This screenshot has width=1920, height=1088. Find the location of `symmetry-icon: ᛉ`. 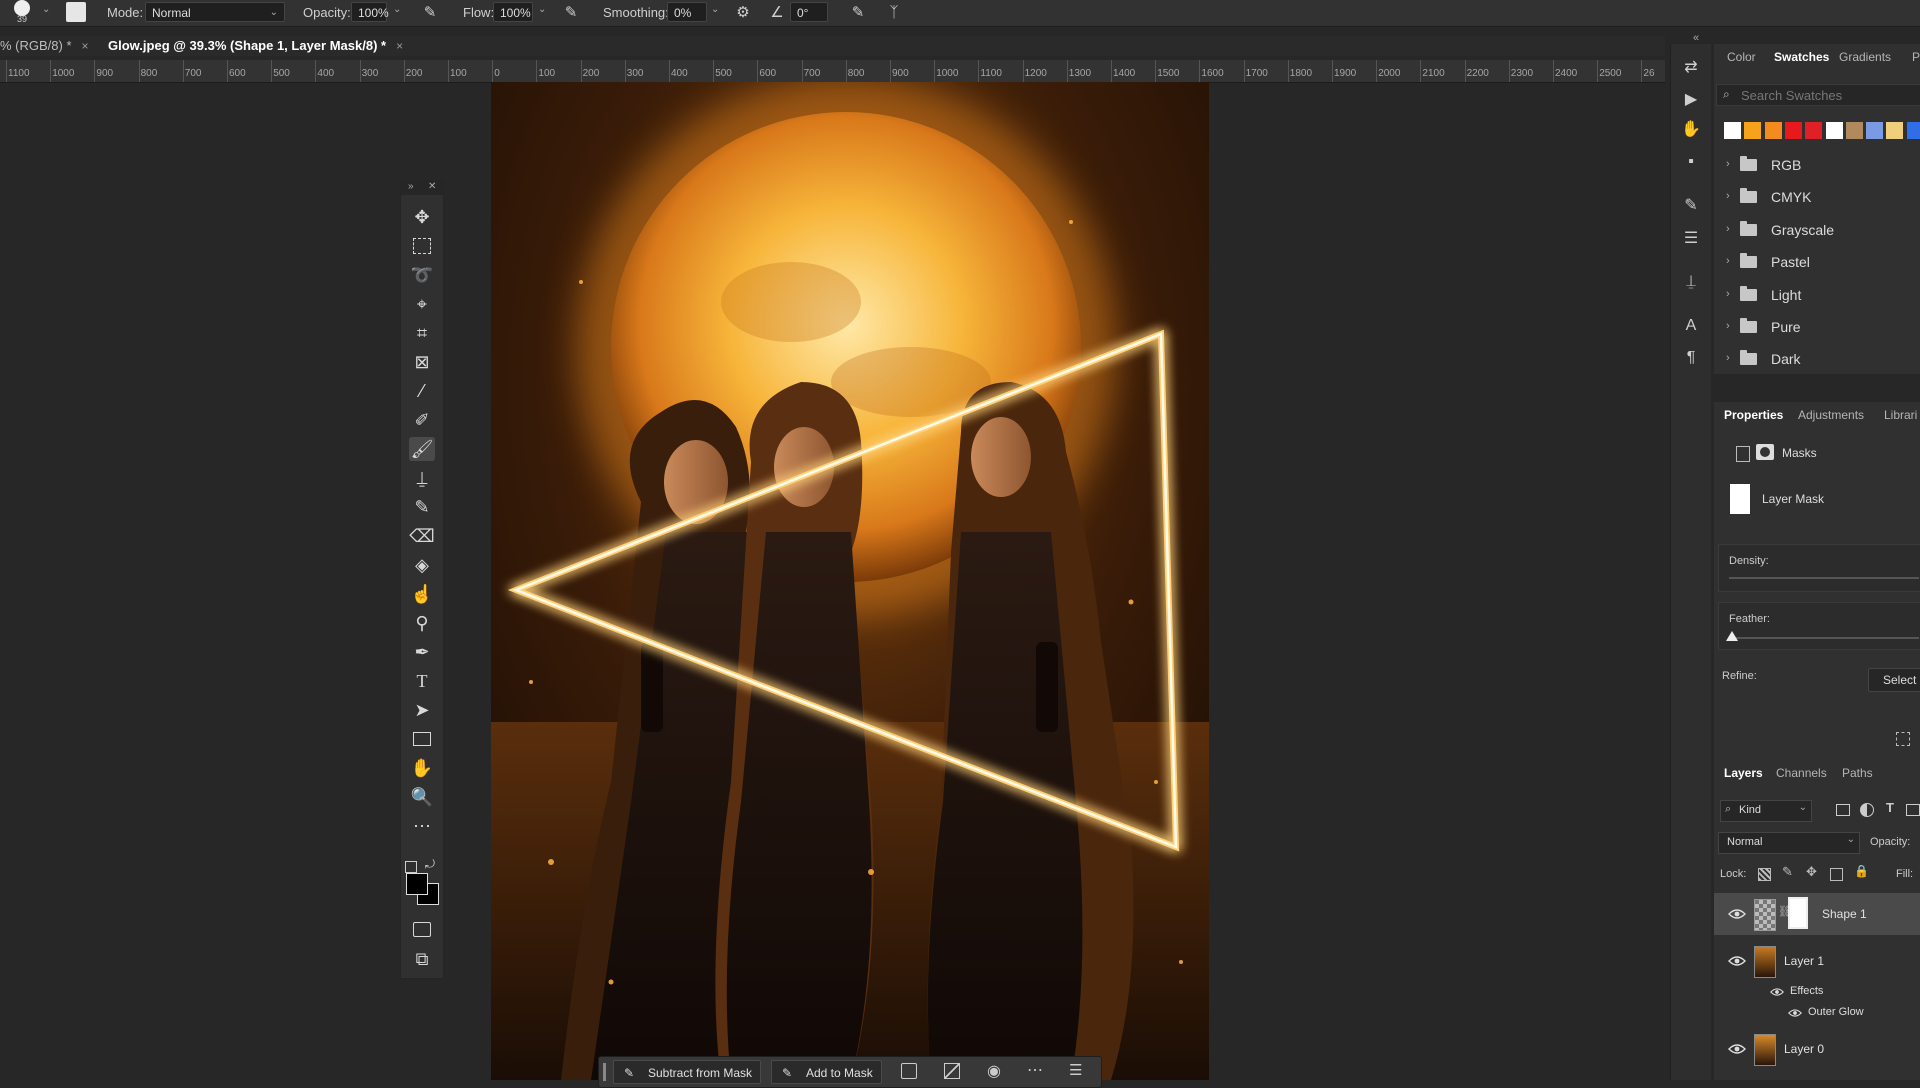

symmetry-icon: ᛉ is located at coordinates (894, 13).